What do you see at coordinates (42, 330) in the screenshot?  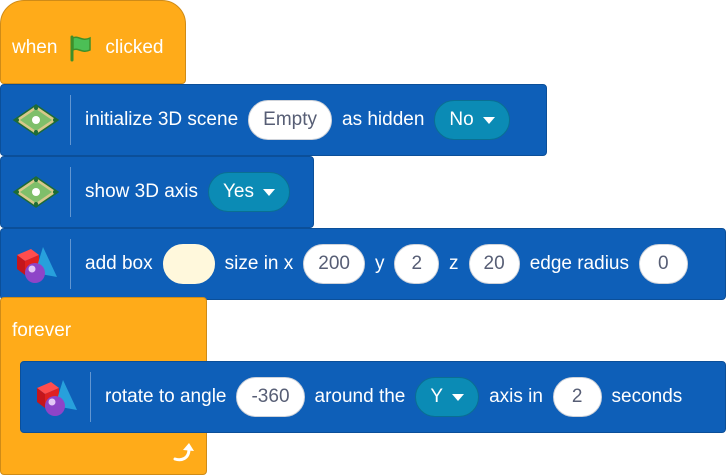 I see `forever-label: forever` at bounding box center [42, 330].